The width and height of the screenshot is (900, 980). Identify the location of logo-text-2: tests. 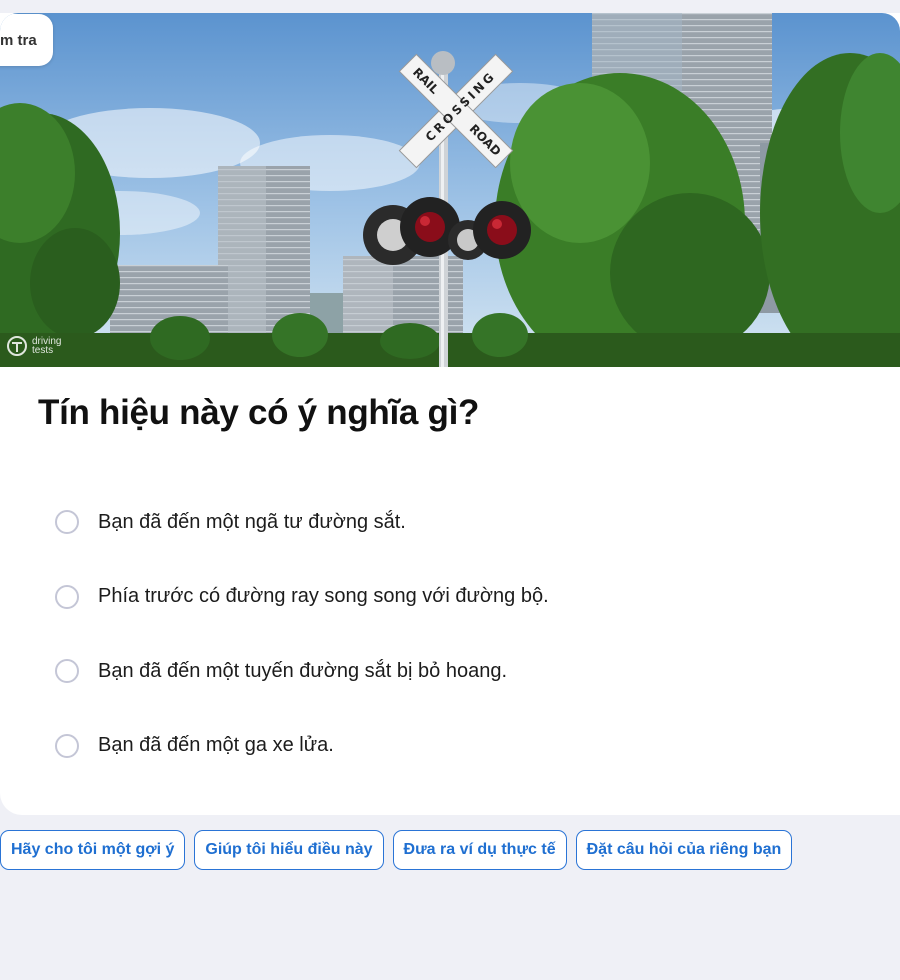
(43, 350).